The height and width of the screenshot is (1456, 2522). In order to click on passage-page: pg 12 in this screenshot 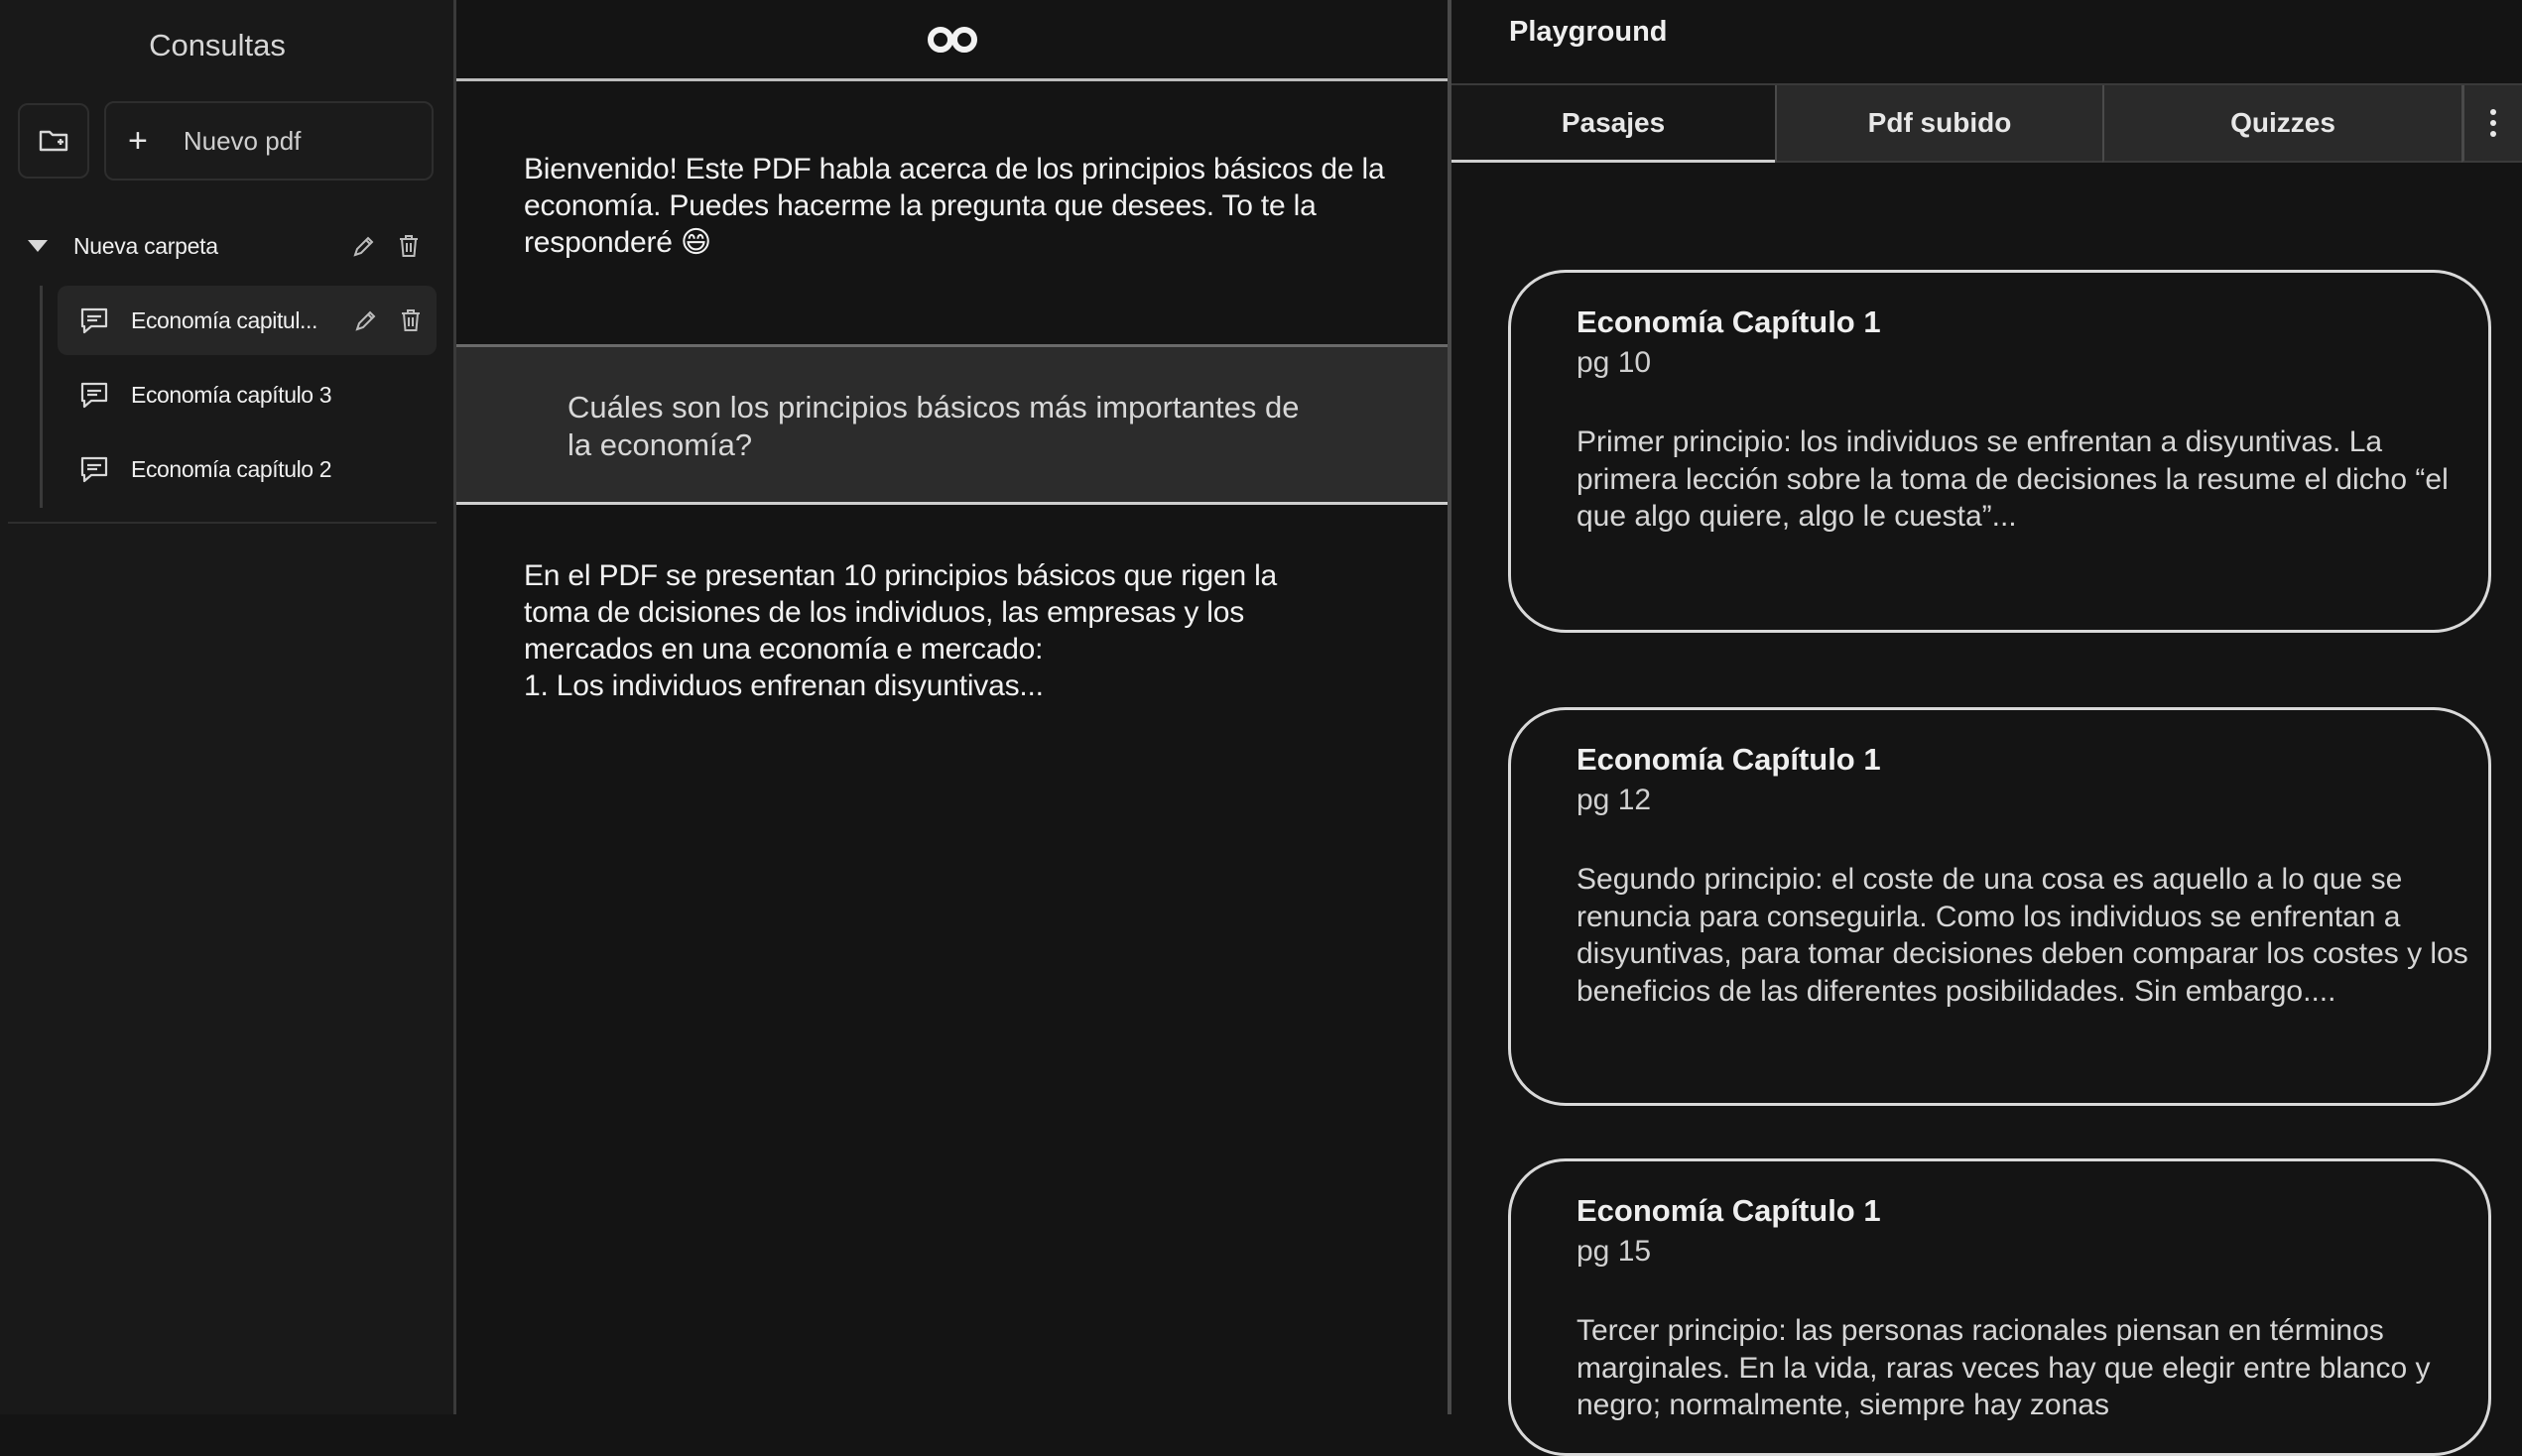, I will do `click(1614, 800)`.